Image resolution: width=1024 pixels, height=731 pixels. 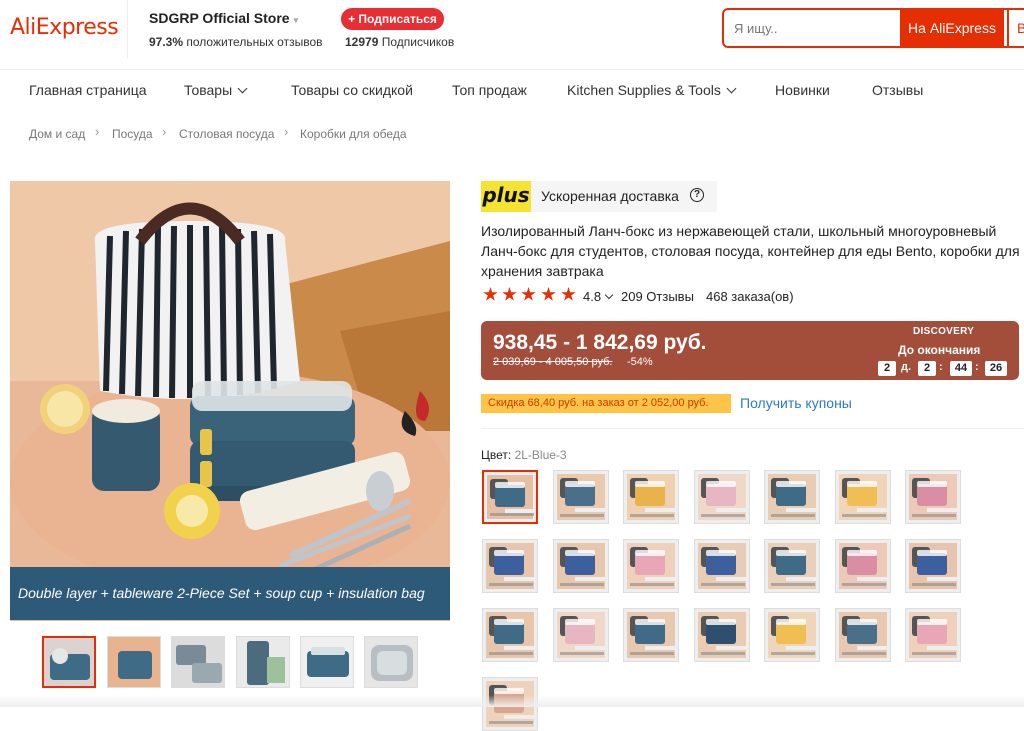 I want to click on store-name: SDGRP Official Store ▾, so click(x=223, y=18).